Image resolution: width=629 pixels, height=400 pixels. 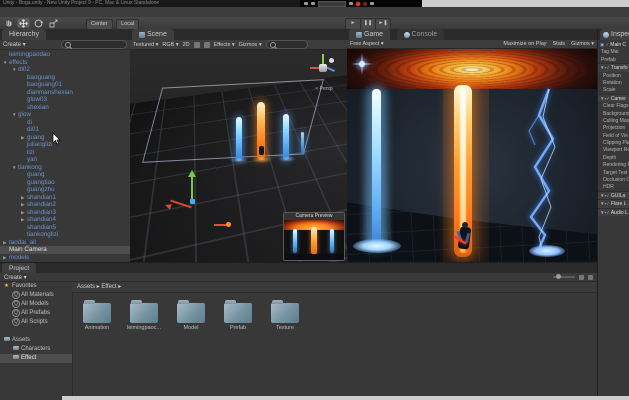 What do you see at coordinates (65, 153) in the screenshot?
I see `hierarchy-item: lizi` at bounding box center [65, 153].